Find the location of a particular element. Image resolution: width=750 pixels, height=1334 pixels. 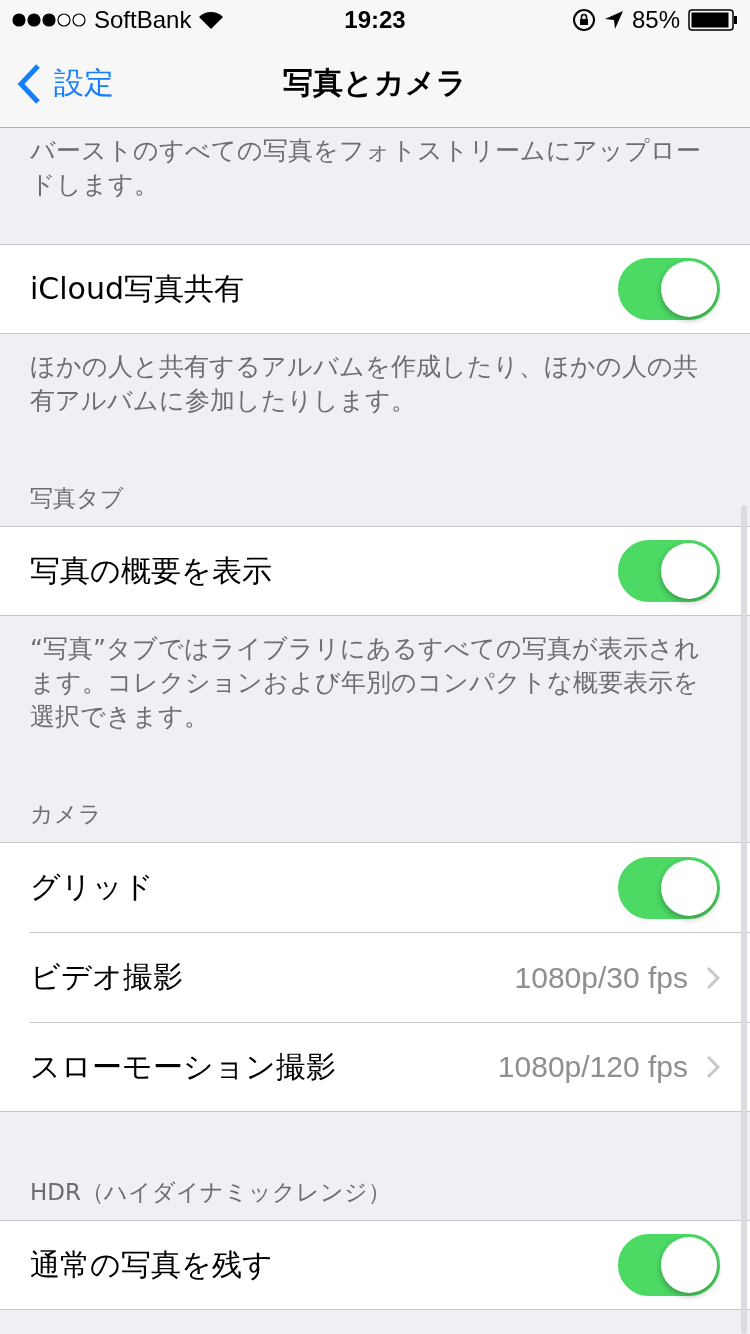

chevron-left-icon is located at coordinates (29, 83).